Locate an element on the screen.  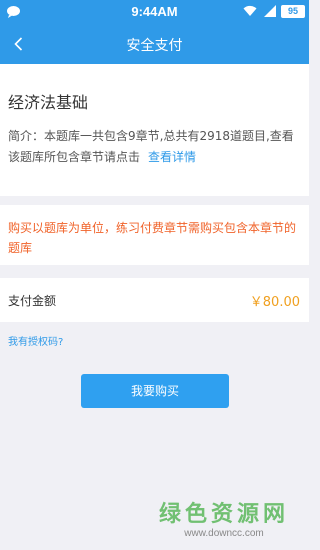
header-bar: 安全支付 is located at coordinates (154, 44).